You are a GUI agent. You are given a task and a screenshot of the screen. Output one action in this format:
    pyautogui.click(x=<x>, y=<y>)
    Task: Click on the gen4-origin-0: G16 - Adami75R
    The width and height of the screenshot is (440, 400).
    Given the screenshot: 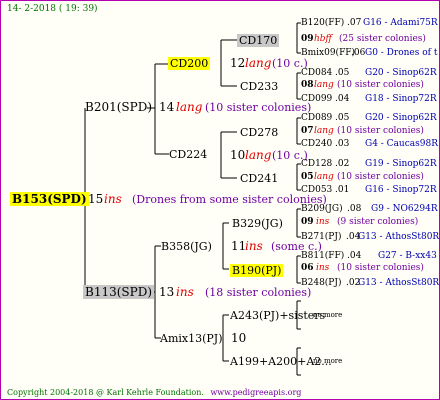 What is the action you would take?
    pyautogui.click(x=400, y=23)
    